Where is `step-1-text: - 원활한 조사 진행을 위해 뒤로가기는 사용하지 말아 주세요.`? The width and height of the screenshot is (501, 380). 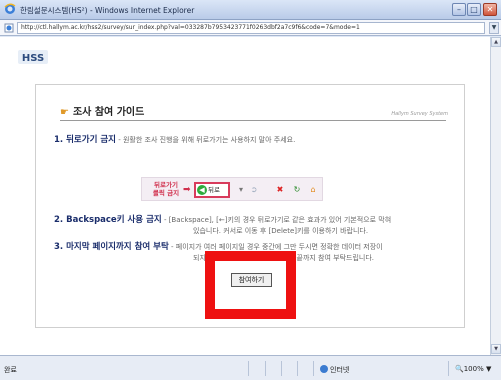 step-1-text: - 원활한 조사 진행을 위해 뒤로가기는 사용하지 말아 주세요. is located at coordinates (205, 140).